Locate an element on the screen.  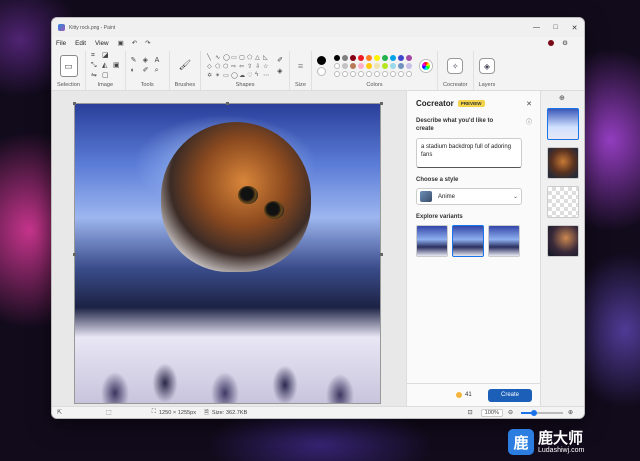
cocreator-icon: ✧ is located at coordinates (455, 66).